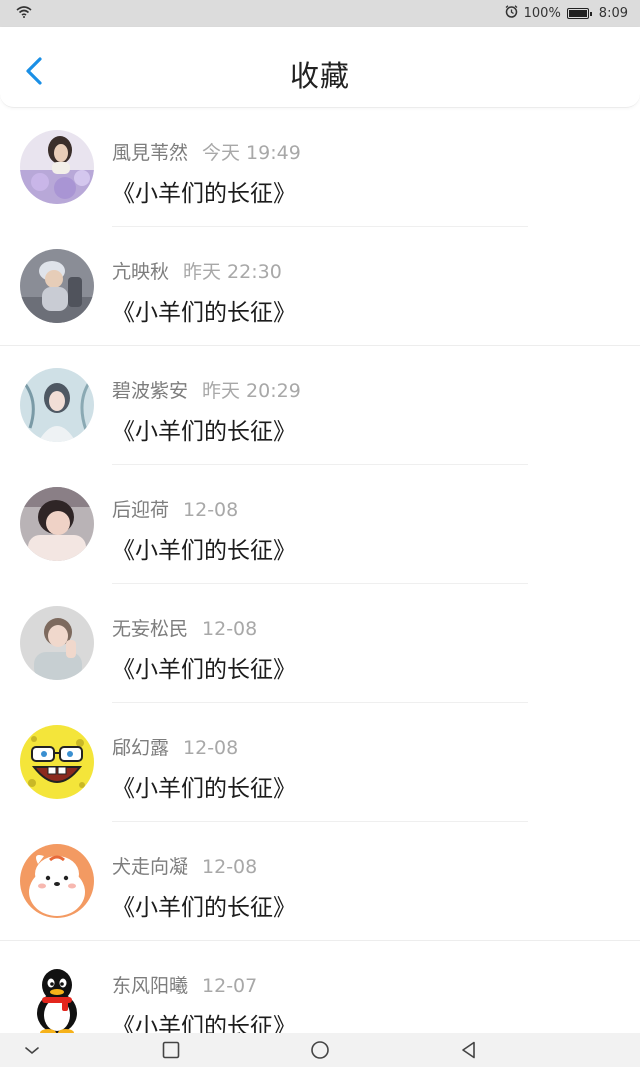 This screenshot has height=1067, width=640. Describe the element at coordinates (150, 153) in the screenshot. I see `user-name: 風見苇然` at that location.